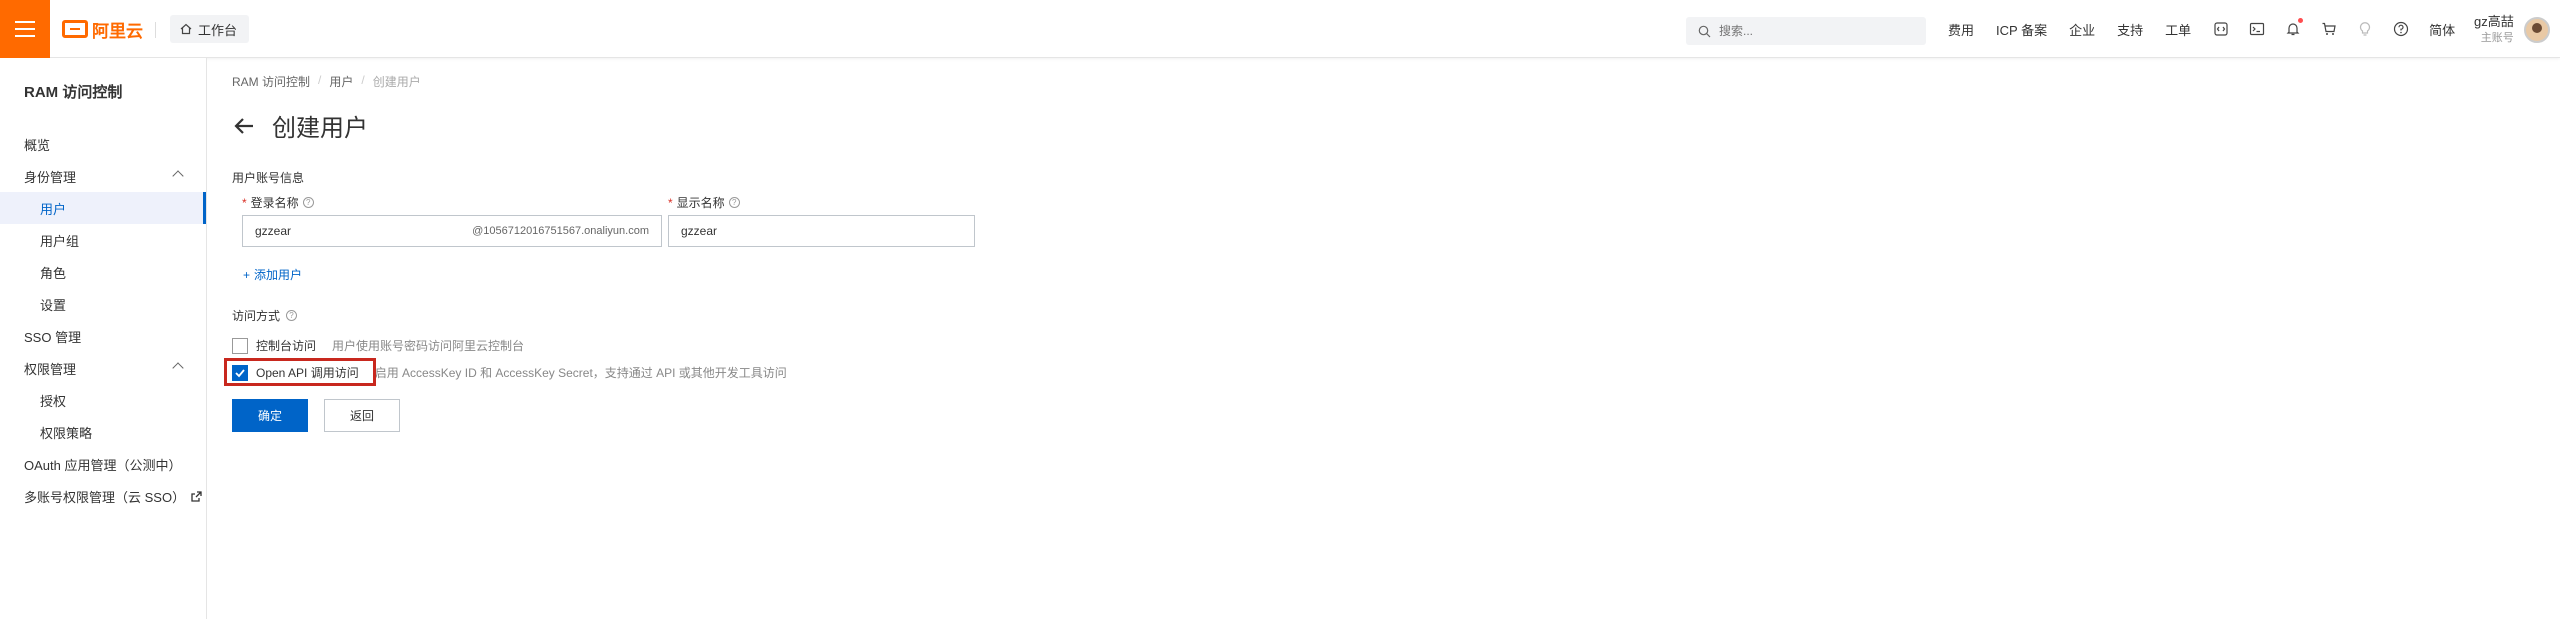  I want to click on add-user-label: 添加用户, so click(278, 275).